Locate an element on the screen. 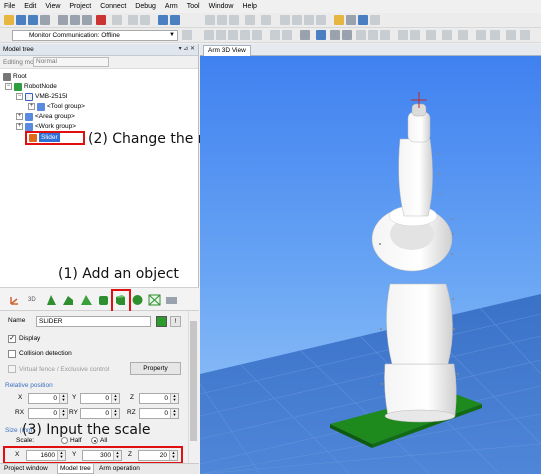 This screenshot has height=474, width=541. build-icon is located at coordinates (163, 20).